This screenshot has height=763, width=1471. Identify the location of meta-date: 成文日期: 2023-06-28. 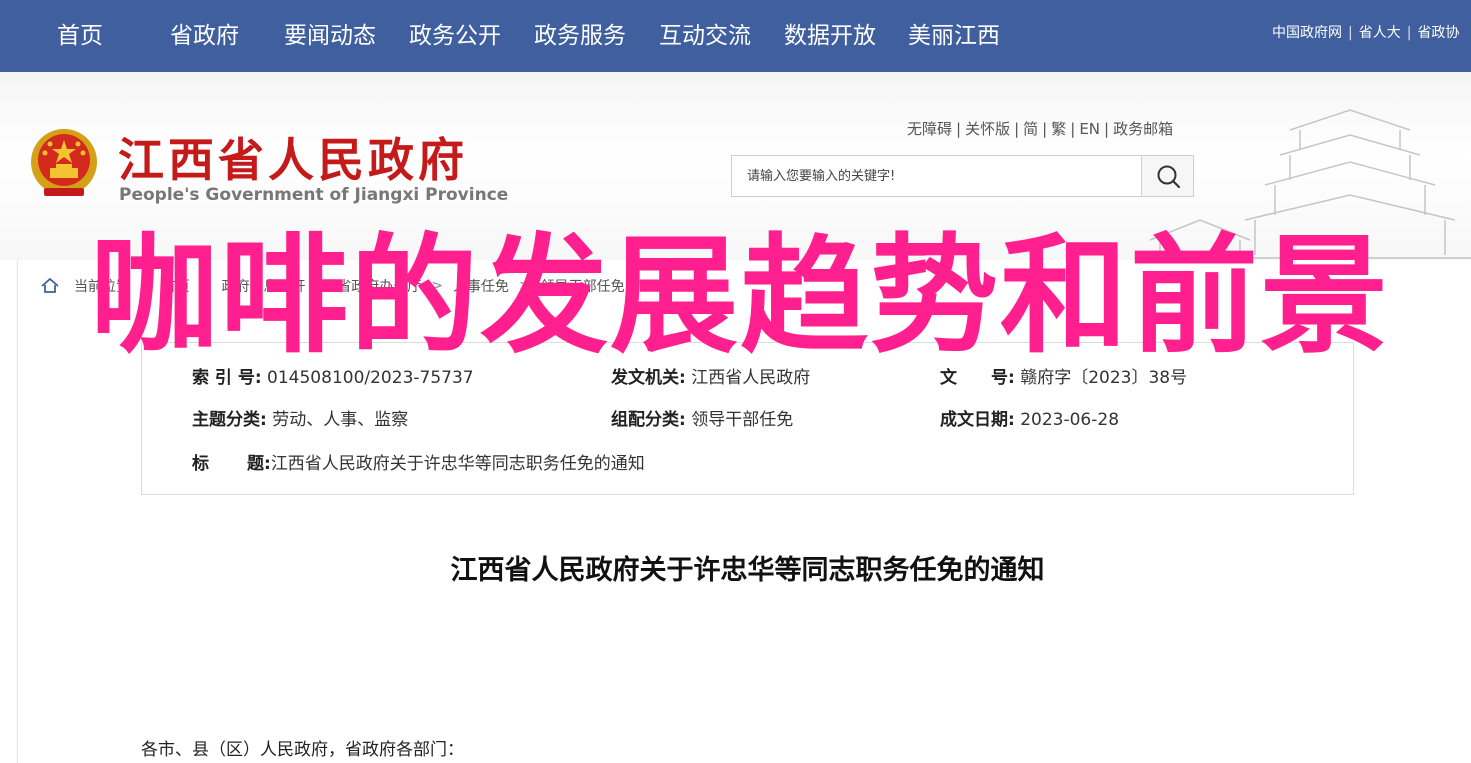
(1029, 417).